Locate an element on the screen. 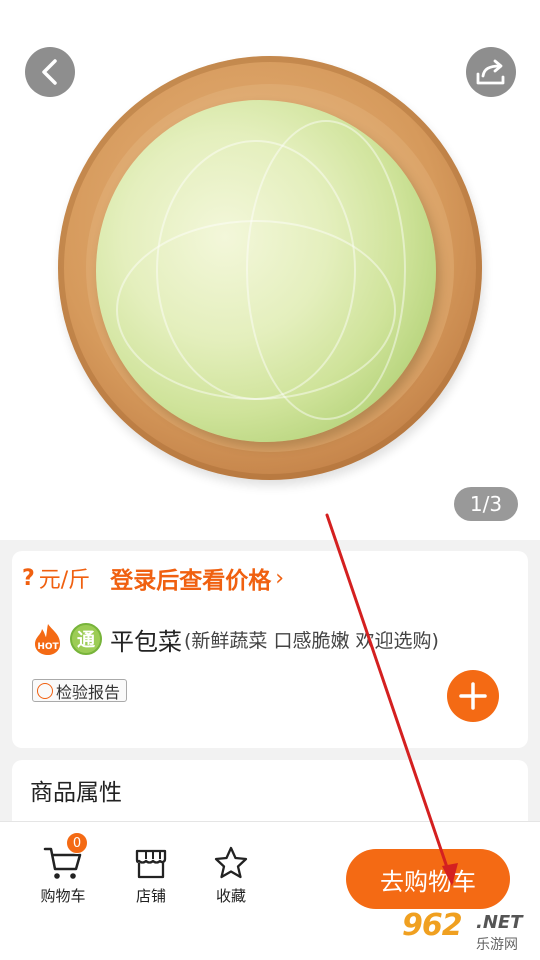 This screenshot has width=540, height=960. tab-favorite: 收藏 is located at coordinates (231, 875).